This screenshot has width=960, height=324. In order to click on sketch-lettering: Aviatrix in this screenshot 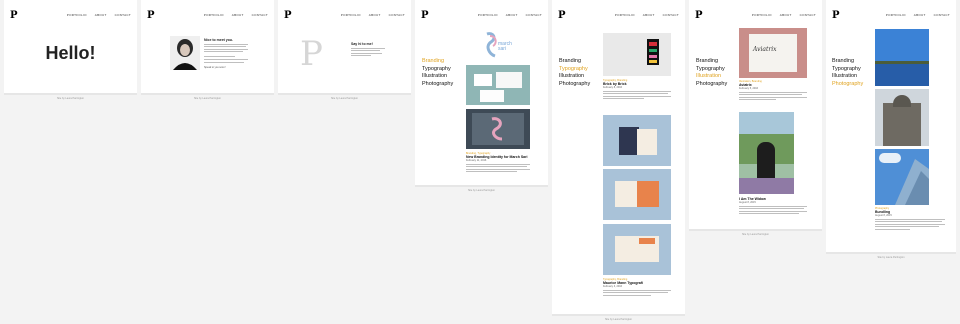, I will do `click(765, 49)`.